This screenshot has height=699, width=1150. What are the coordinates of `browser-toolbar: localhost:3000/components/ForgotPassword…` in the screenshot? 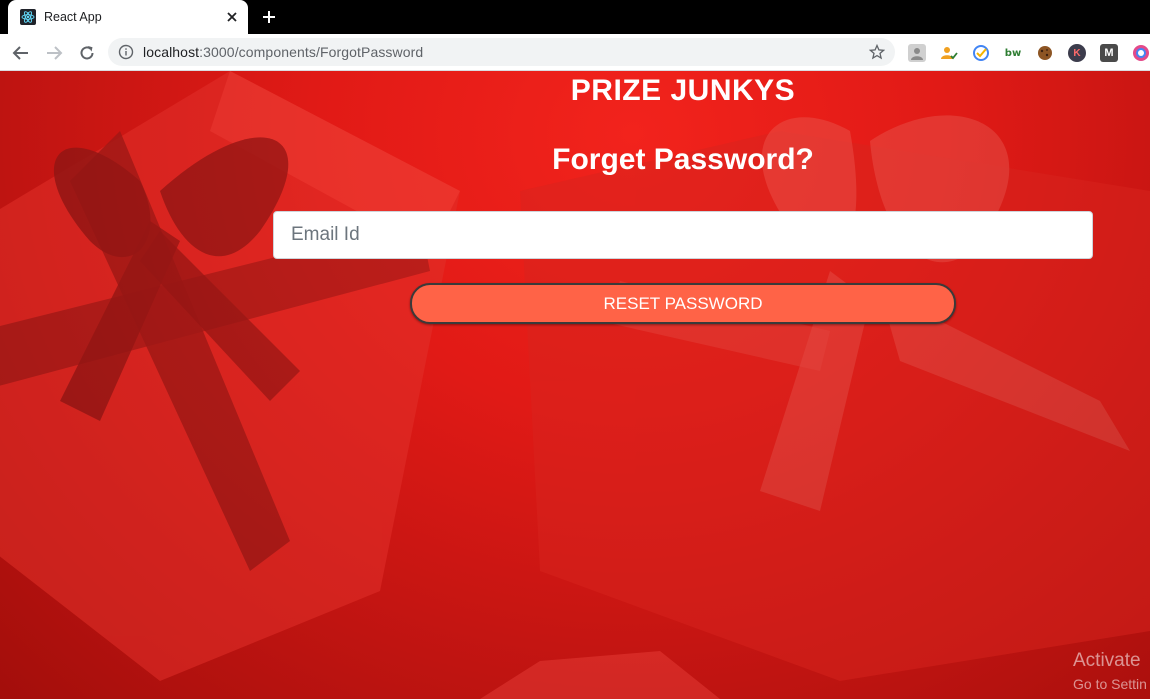 It's located at (575, 52).